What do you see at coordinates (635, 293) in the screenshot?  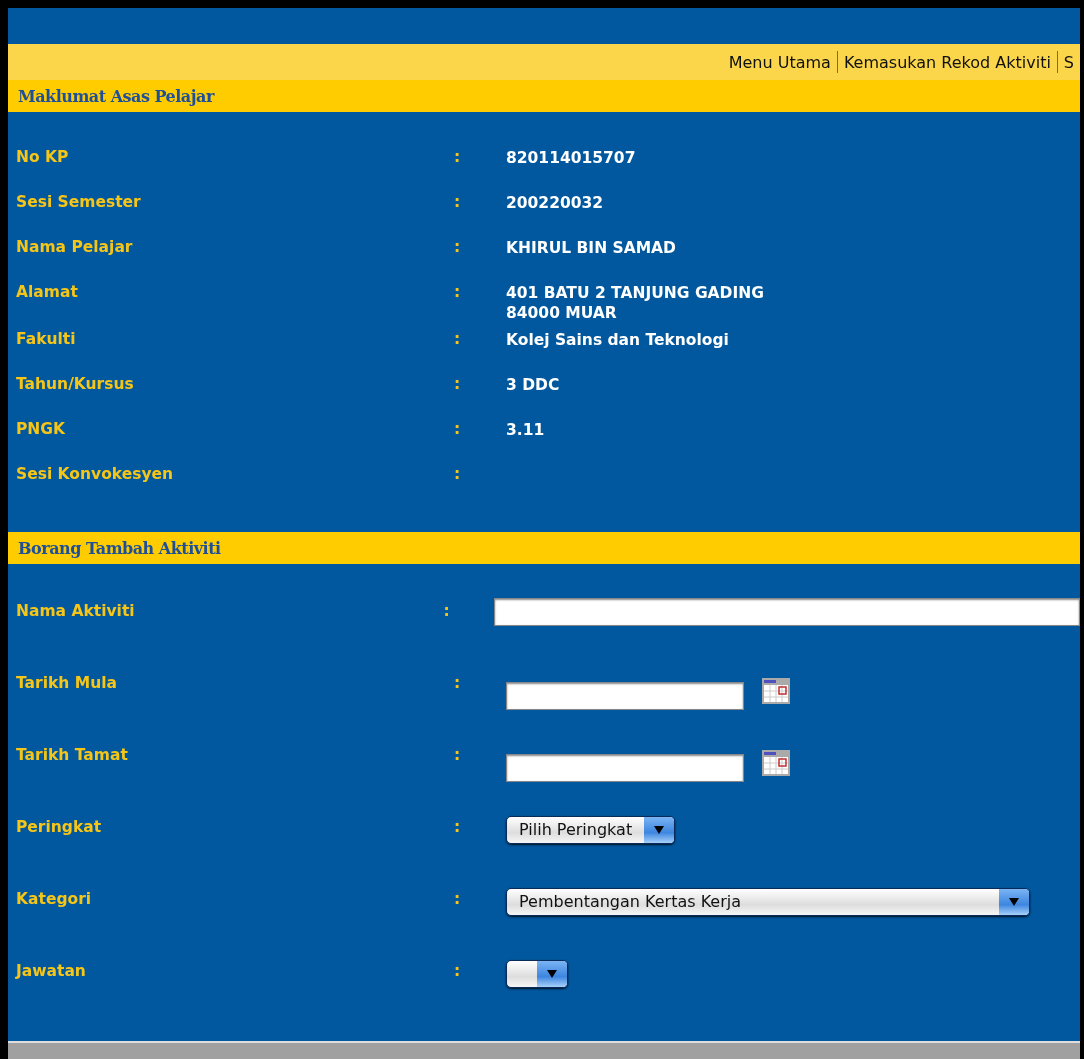 I see `field-value: 401 BATU 2 TANJUNG GADING` at bounding box center [635, 293].